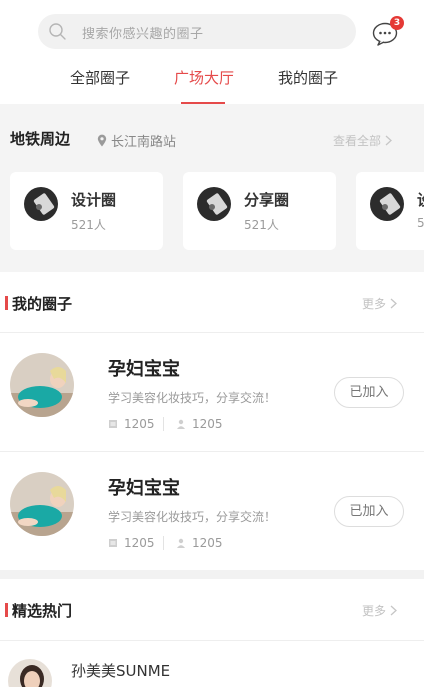 The width and height of the screenshot is (424, 687). I want to click on card-name: 设, so click(420, 199).